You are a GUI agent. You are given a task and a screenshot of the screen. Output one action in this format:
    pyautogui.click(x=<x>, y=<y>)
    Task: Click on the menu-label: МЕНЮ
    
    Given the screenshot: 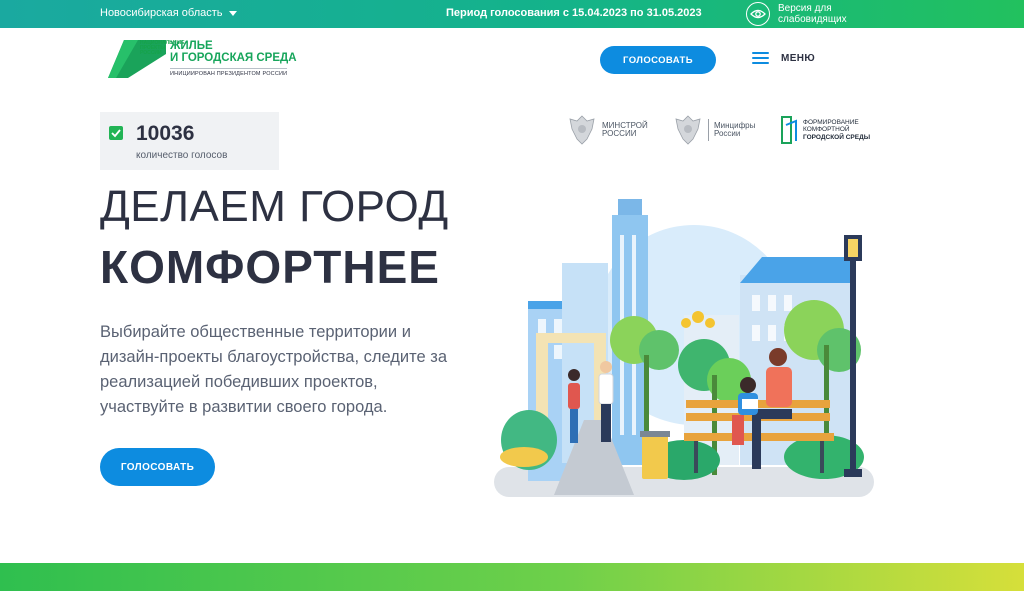 What is the action you would take?
    pyautogui.click(x=798, y=58)
    